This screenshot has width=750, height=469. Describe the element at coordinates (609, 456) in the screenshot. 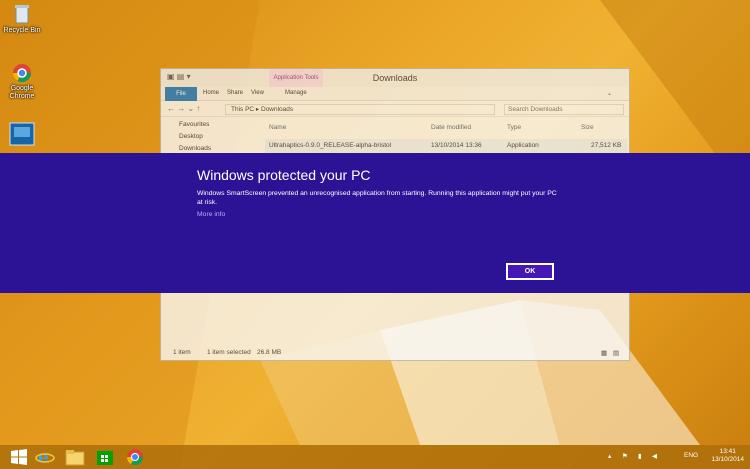

I see `show-hidden-icons: ▴` at that location.